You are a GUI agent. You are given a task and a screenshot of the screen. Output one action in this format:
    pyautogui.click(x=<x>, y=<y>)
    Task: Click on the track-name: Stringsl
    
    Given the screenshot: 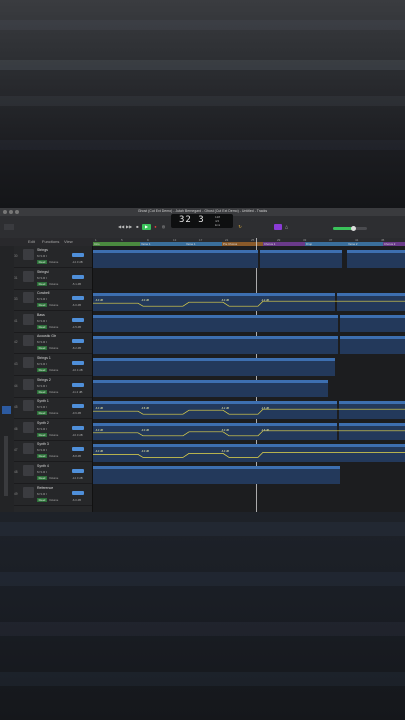 What is the action you would take?
    pyautogui.click(x=43, y=272)
    